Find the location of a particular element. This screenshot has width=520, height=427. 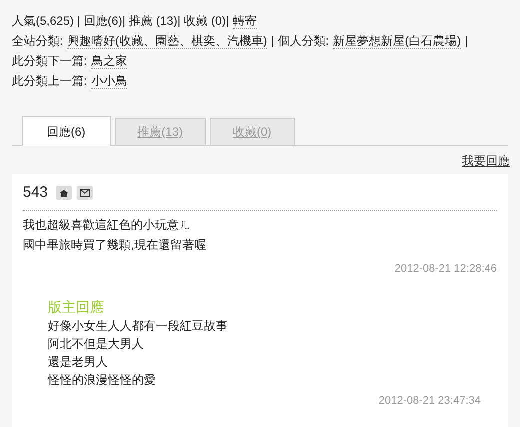

meta-text: | 個人分類: is located at coordinates (300, 41).